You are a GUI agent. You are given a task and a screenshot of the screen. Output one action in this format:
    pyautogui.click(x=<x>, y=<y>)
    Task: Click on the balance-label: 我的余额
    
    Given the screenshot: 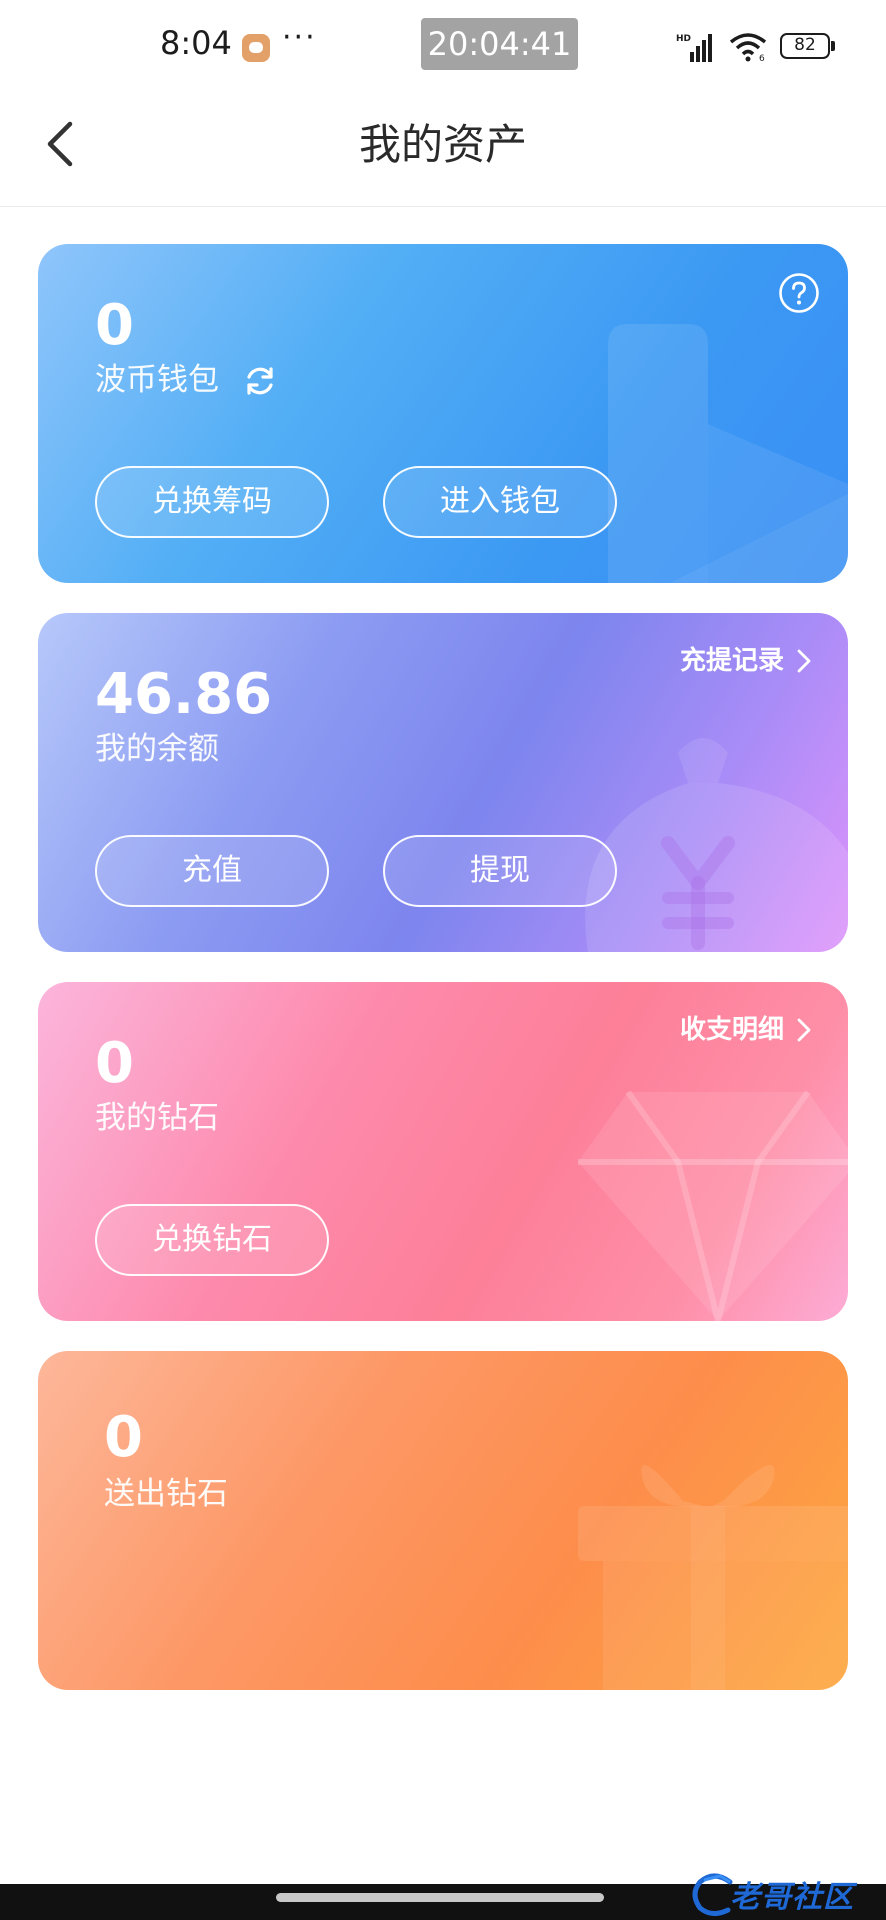 What is the action you would take?
    pyautogui.click(x=157, y=749)
    